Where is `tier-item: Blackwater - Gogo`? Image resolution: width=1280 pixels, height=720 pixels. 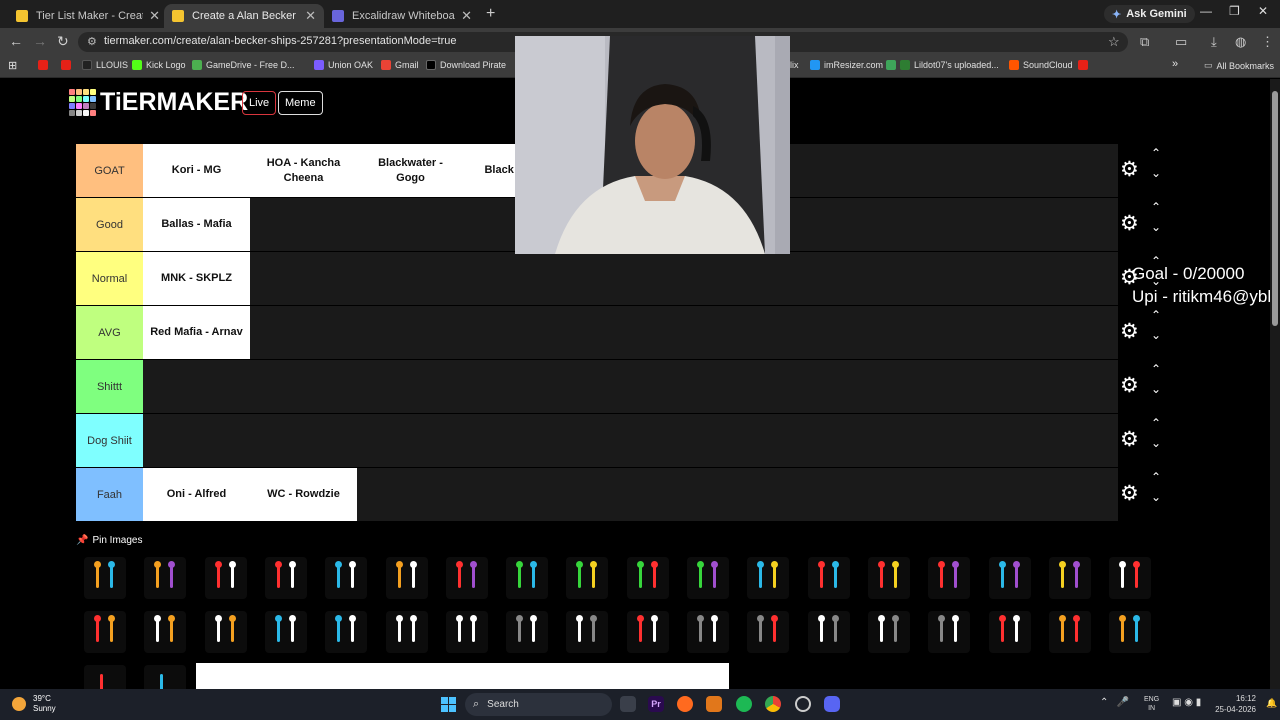 tier-item: Blackwater - Gogo is located at coordinates (410, 170).